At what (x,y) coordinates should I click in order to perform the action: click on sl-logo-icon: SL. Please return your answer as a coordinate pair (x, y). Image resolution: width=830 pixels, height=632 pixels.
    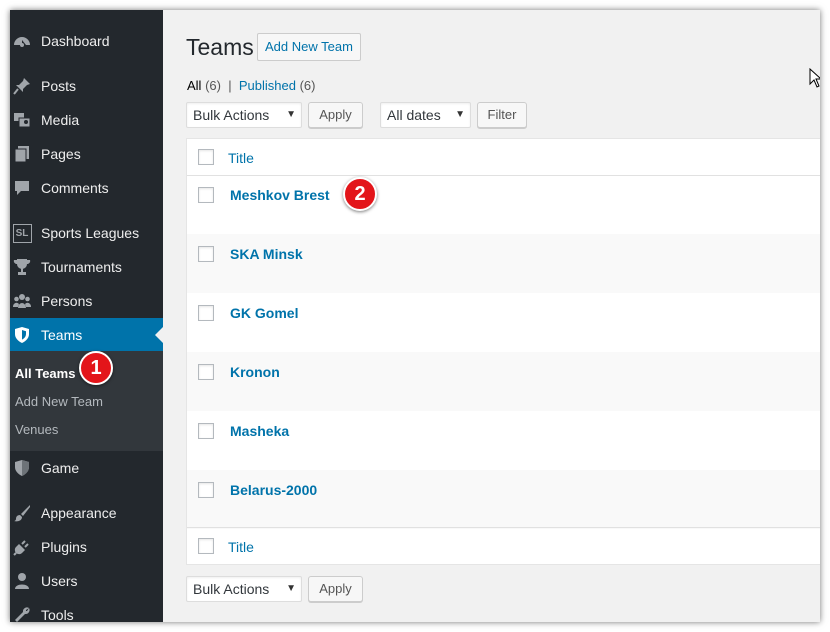
    Looking at the image, I should click on (22, 233).